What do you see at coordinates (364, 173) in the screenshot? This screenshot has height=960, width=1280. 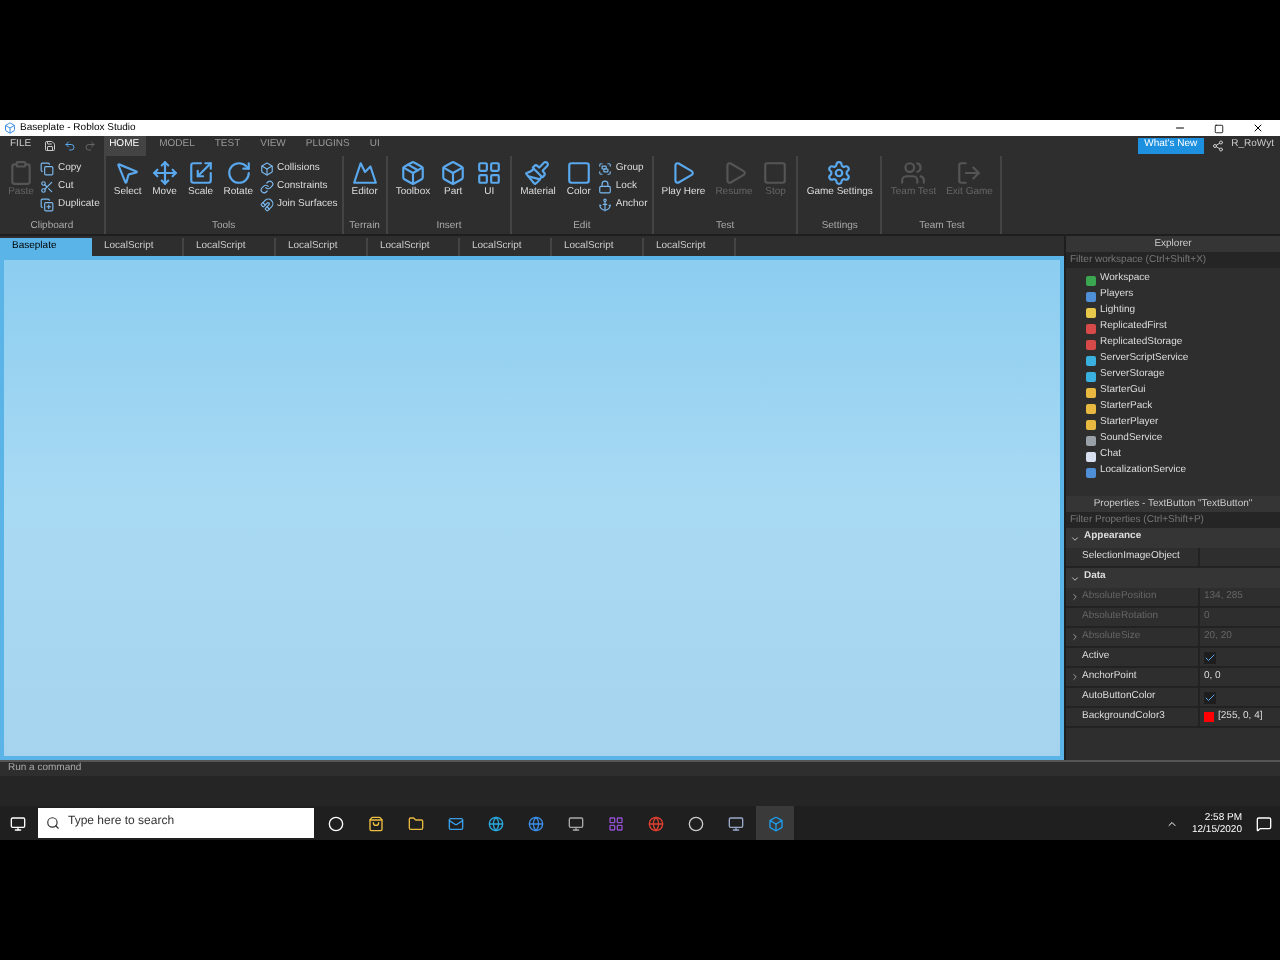 I see `mountain-icon` at bounding box center [364, 173].